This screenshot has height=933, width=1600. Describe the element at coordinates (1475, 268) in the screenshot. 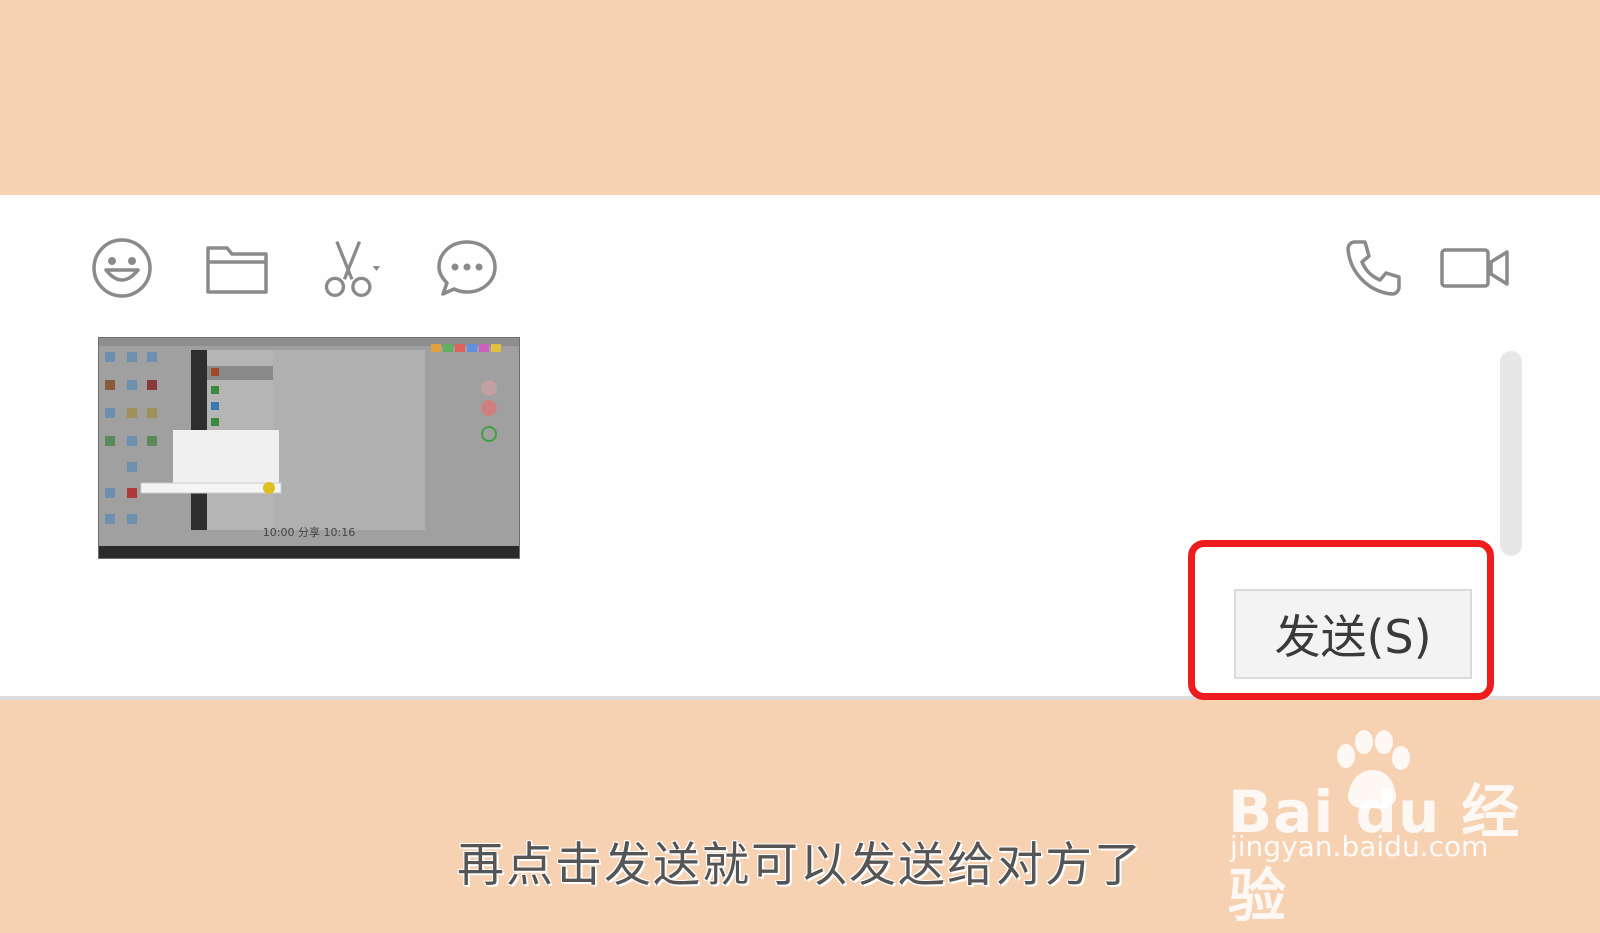

I see `video-call-icon` at that location.